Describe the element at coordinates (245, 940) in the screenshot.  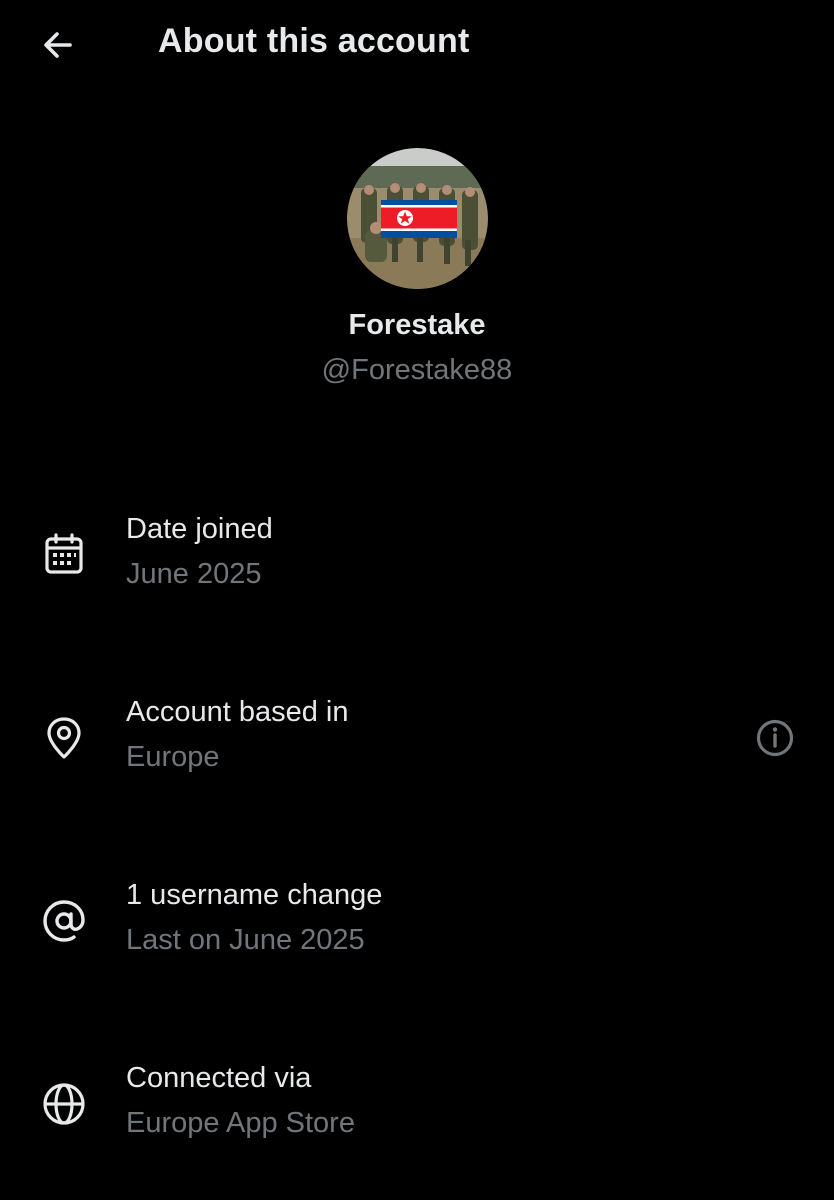
I see `row-subtitle: Last on June 2025` at that location.